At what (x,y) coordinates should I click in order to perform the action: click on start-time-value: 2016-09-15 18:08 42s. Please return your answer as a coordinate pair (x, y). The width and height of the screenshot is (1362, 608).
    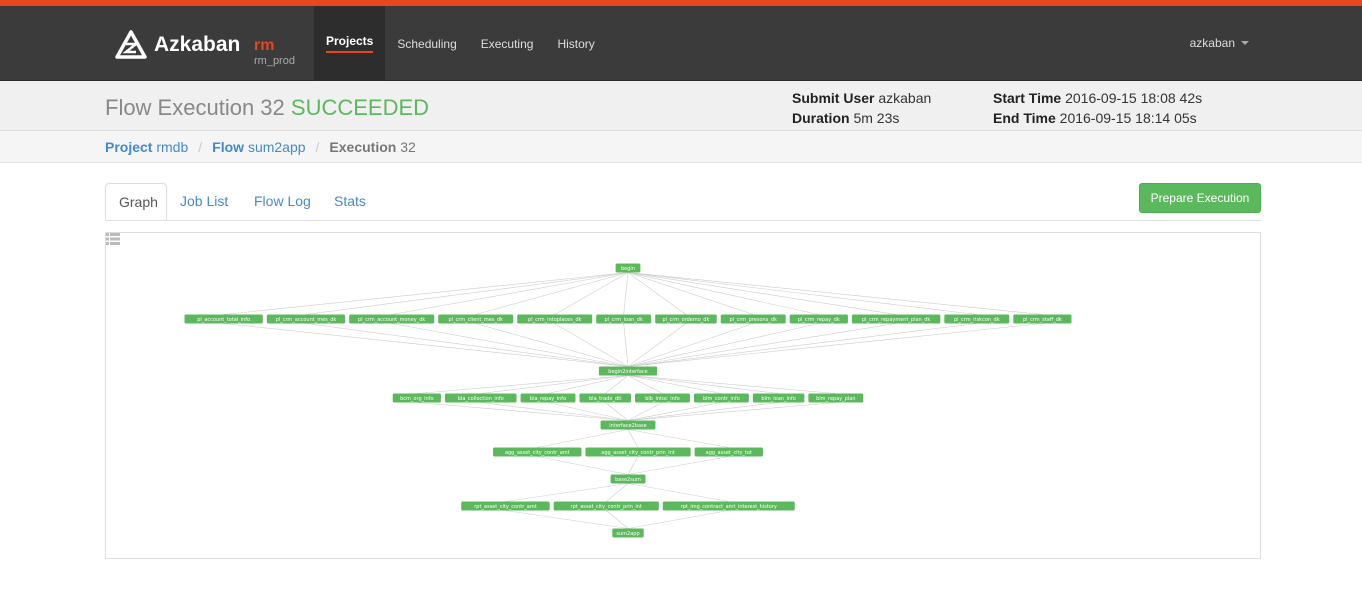
    Looking at the image, I should click on (1134, 98).